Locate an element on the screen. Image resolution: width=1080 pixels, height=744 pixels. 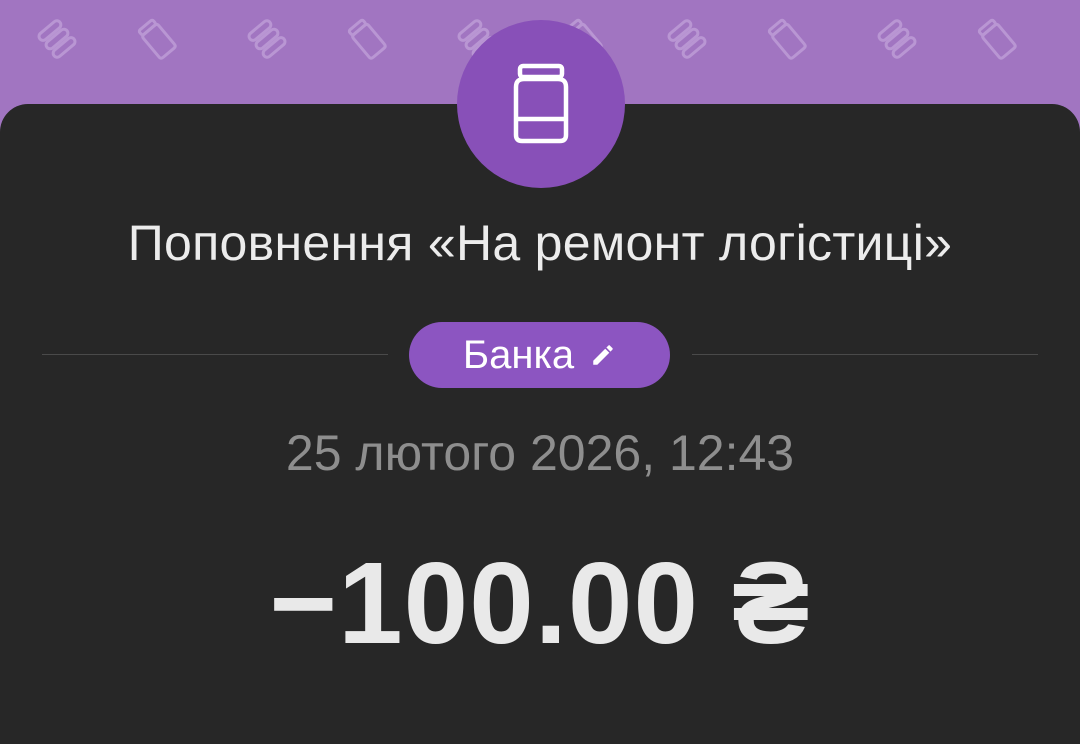
category-chip: Банка is located at coordinates (539, 355).